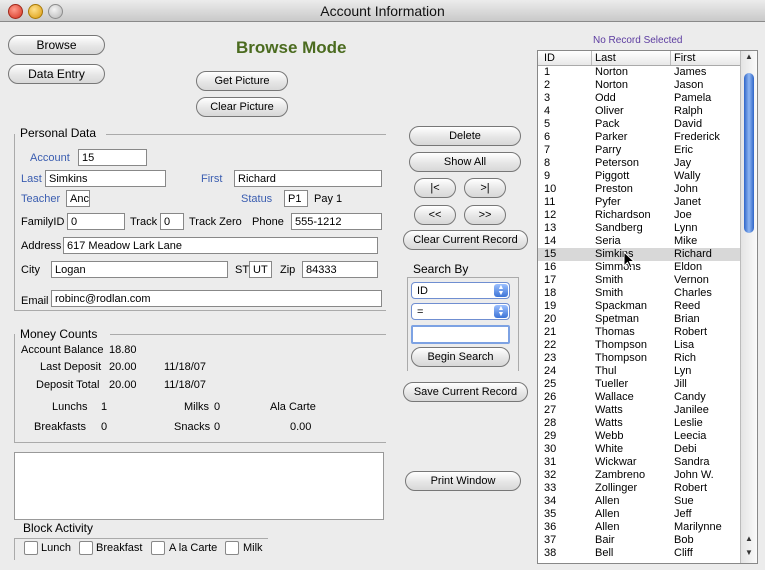 This screenshot has width=765, height=570. What do you see at coordinates (639, 189) in the screenshot?
I see `list-row: 10 Preston John` at bounding box center [639, 189].